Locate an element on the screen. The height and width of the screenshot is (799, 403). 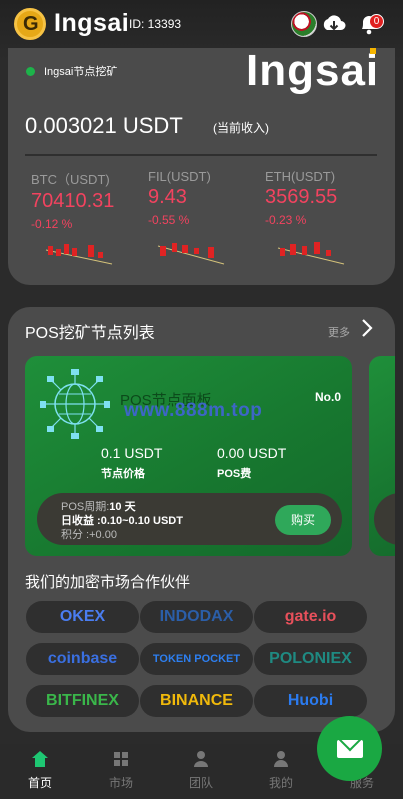
tab-label: 首页 is located at coordinates (39, 783).